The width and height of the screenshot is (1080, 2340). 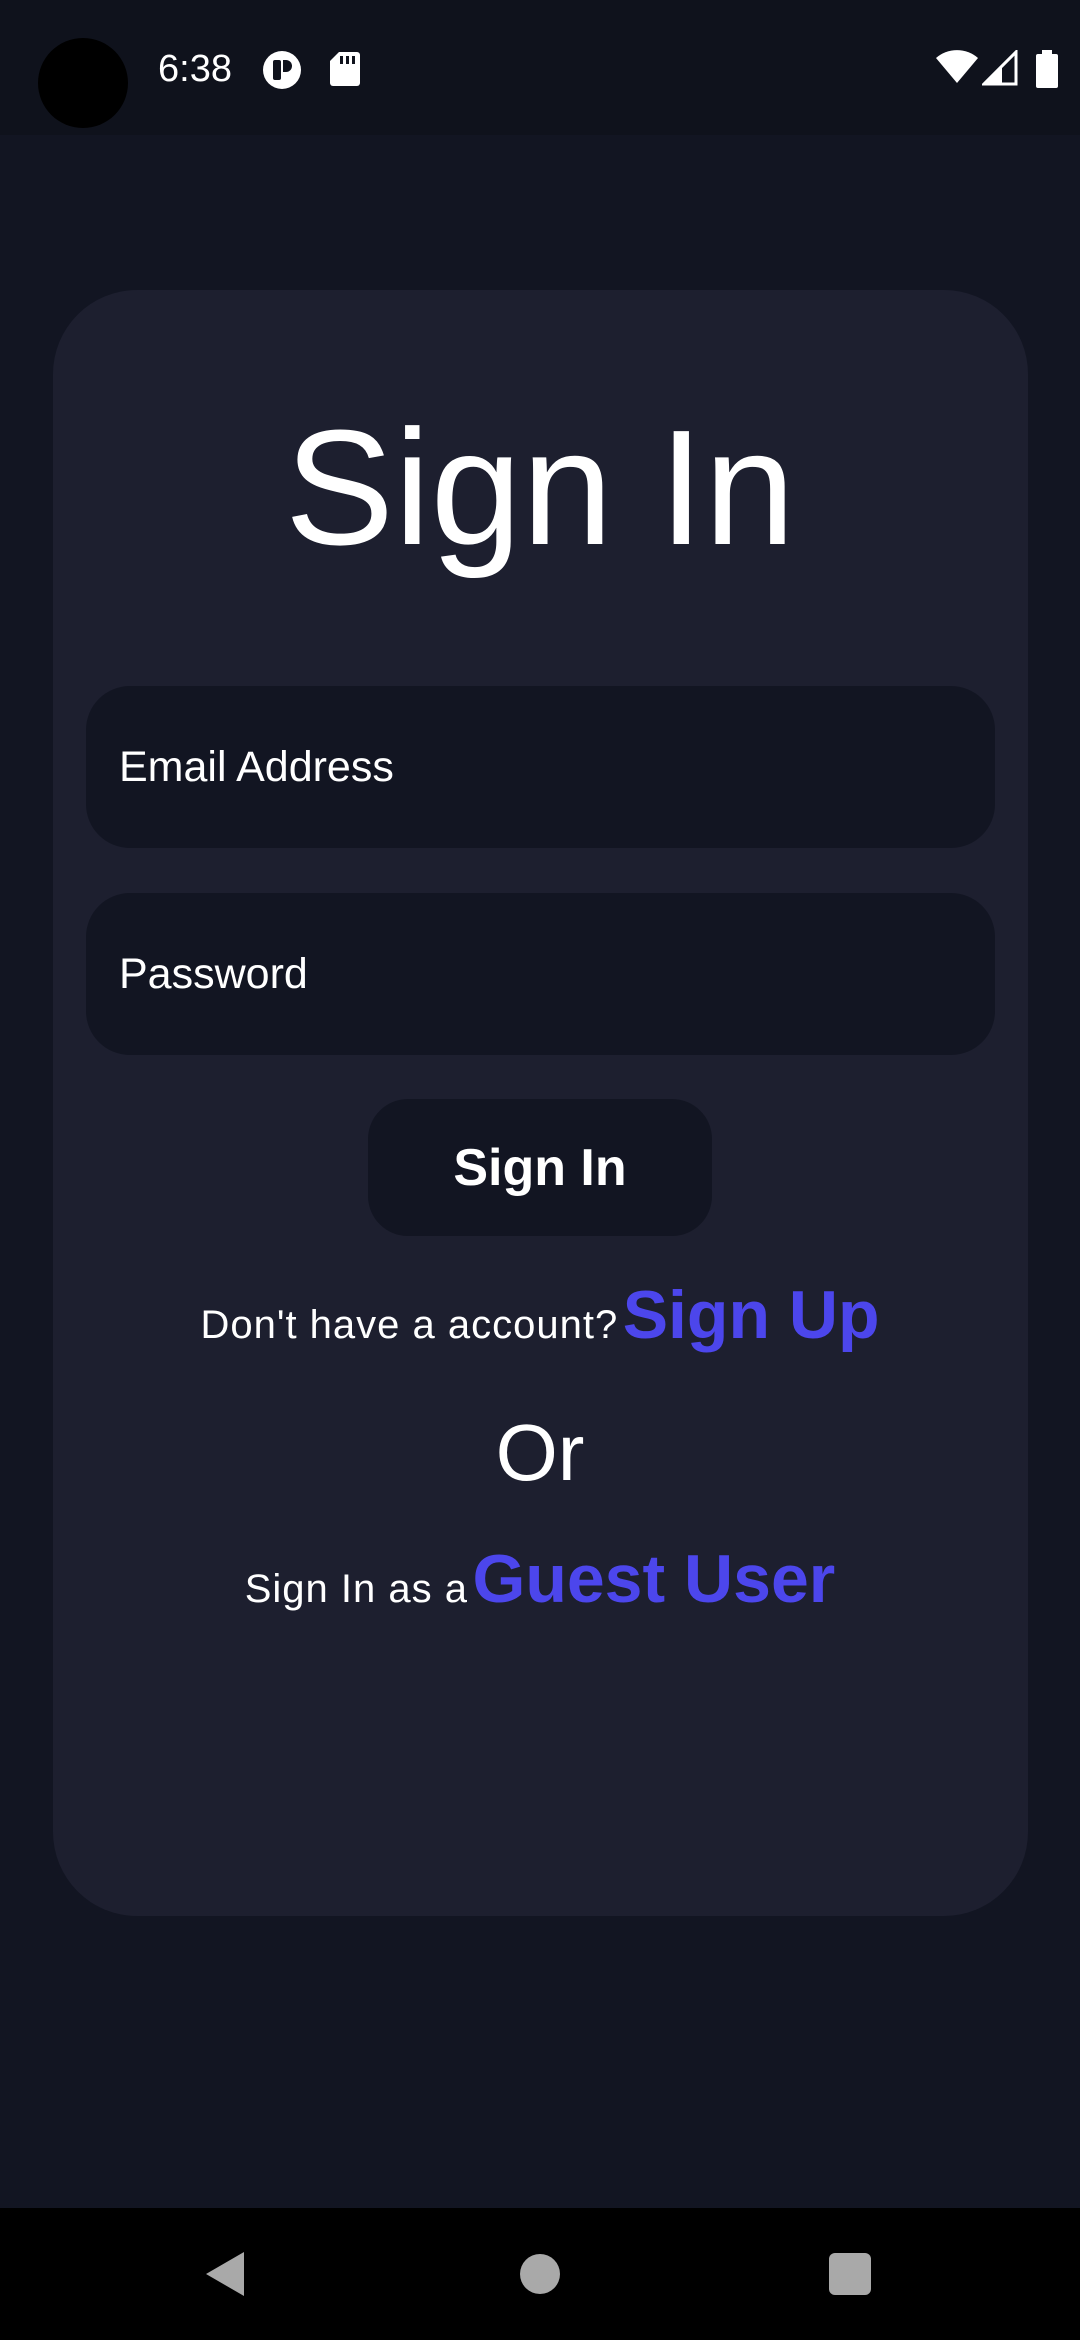 I want to click on guest-prompt-row: Sign In as a Guest User, so click(x=540, y=1579).